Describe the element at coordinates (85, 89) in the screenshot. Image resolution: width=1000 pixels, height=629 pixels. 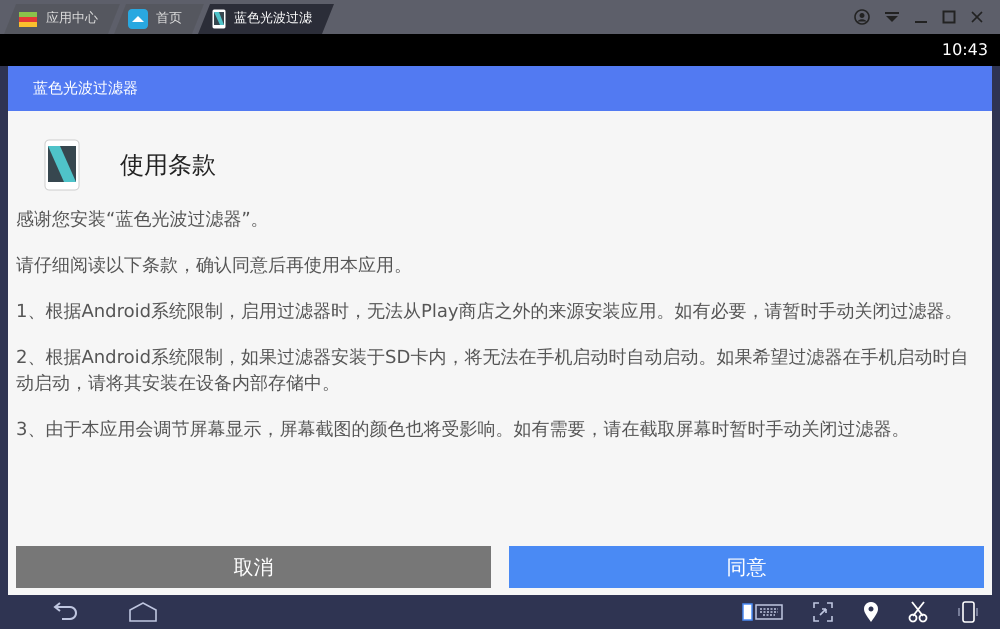
I see `app-title: 蓝色光波过滤器` at that location.